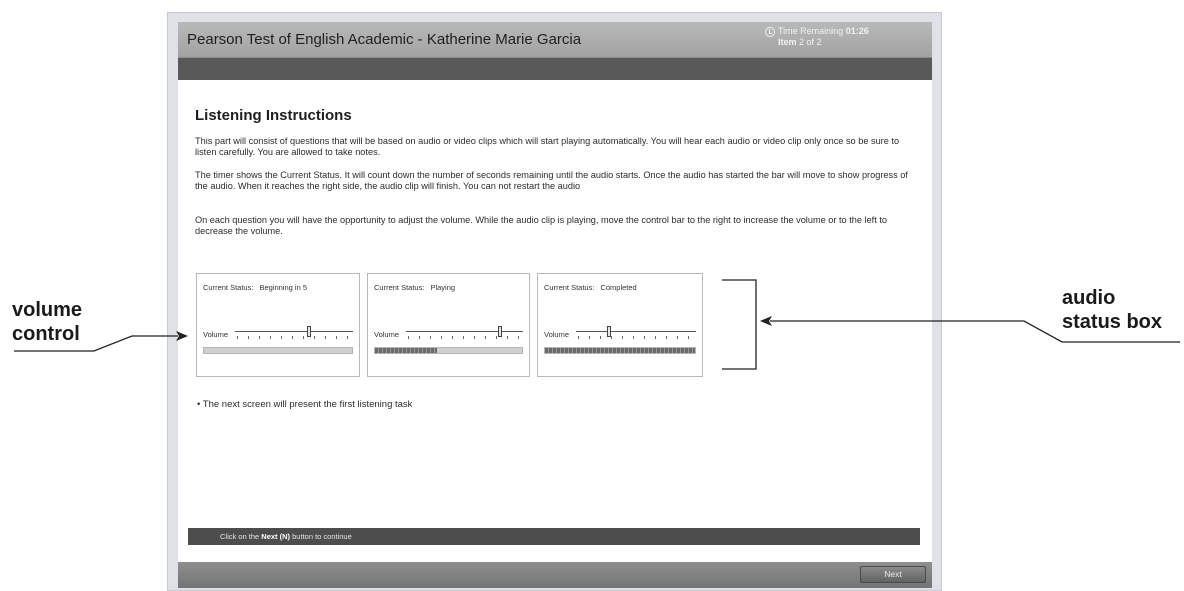 The width and height of the screenshot is (1184, 591). I want to click on status-box-playing: Current Status: Playing Volume, so click(448, 325).